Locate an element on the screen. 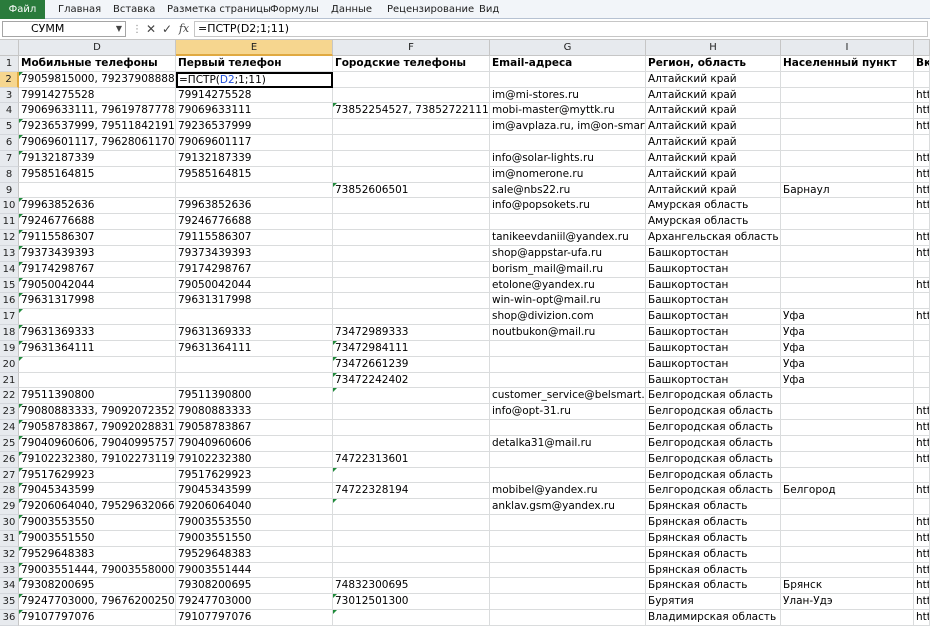  table-cell: 79631317998 is located at coordinates (254, 301).